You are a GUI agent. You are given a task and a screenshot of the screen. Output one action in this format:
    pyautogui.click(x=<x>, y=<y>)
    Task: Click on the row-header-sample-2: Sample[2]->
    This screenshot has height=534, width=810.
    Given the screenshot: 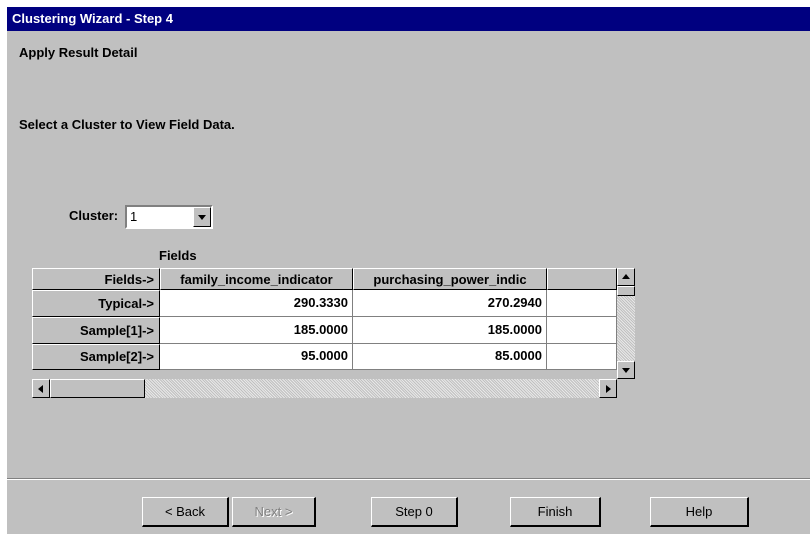 What is the action you would take?
    pyautogui.click(x=96, y=357)
    